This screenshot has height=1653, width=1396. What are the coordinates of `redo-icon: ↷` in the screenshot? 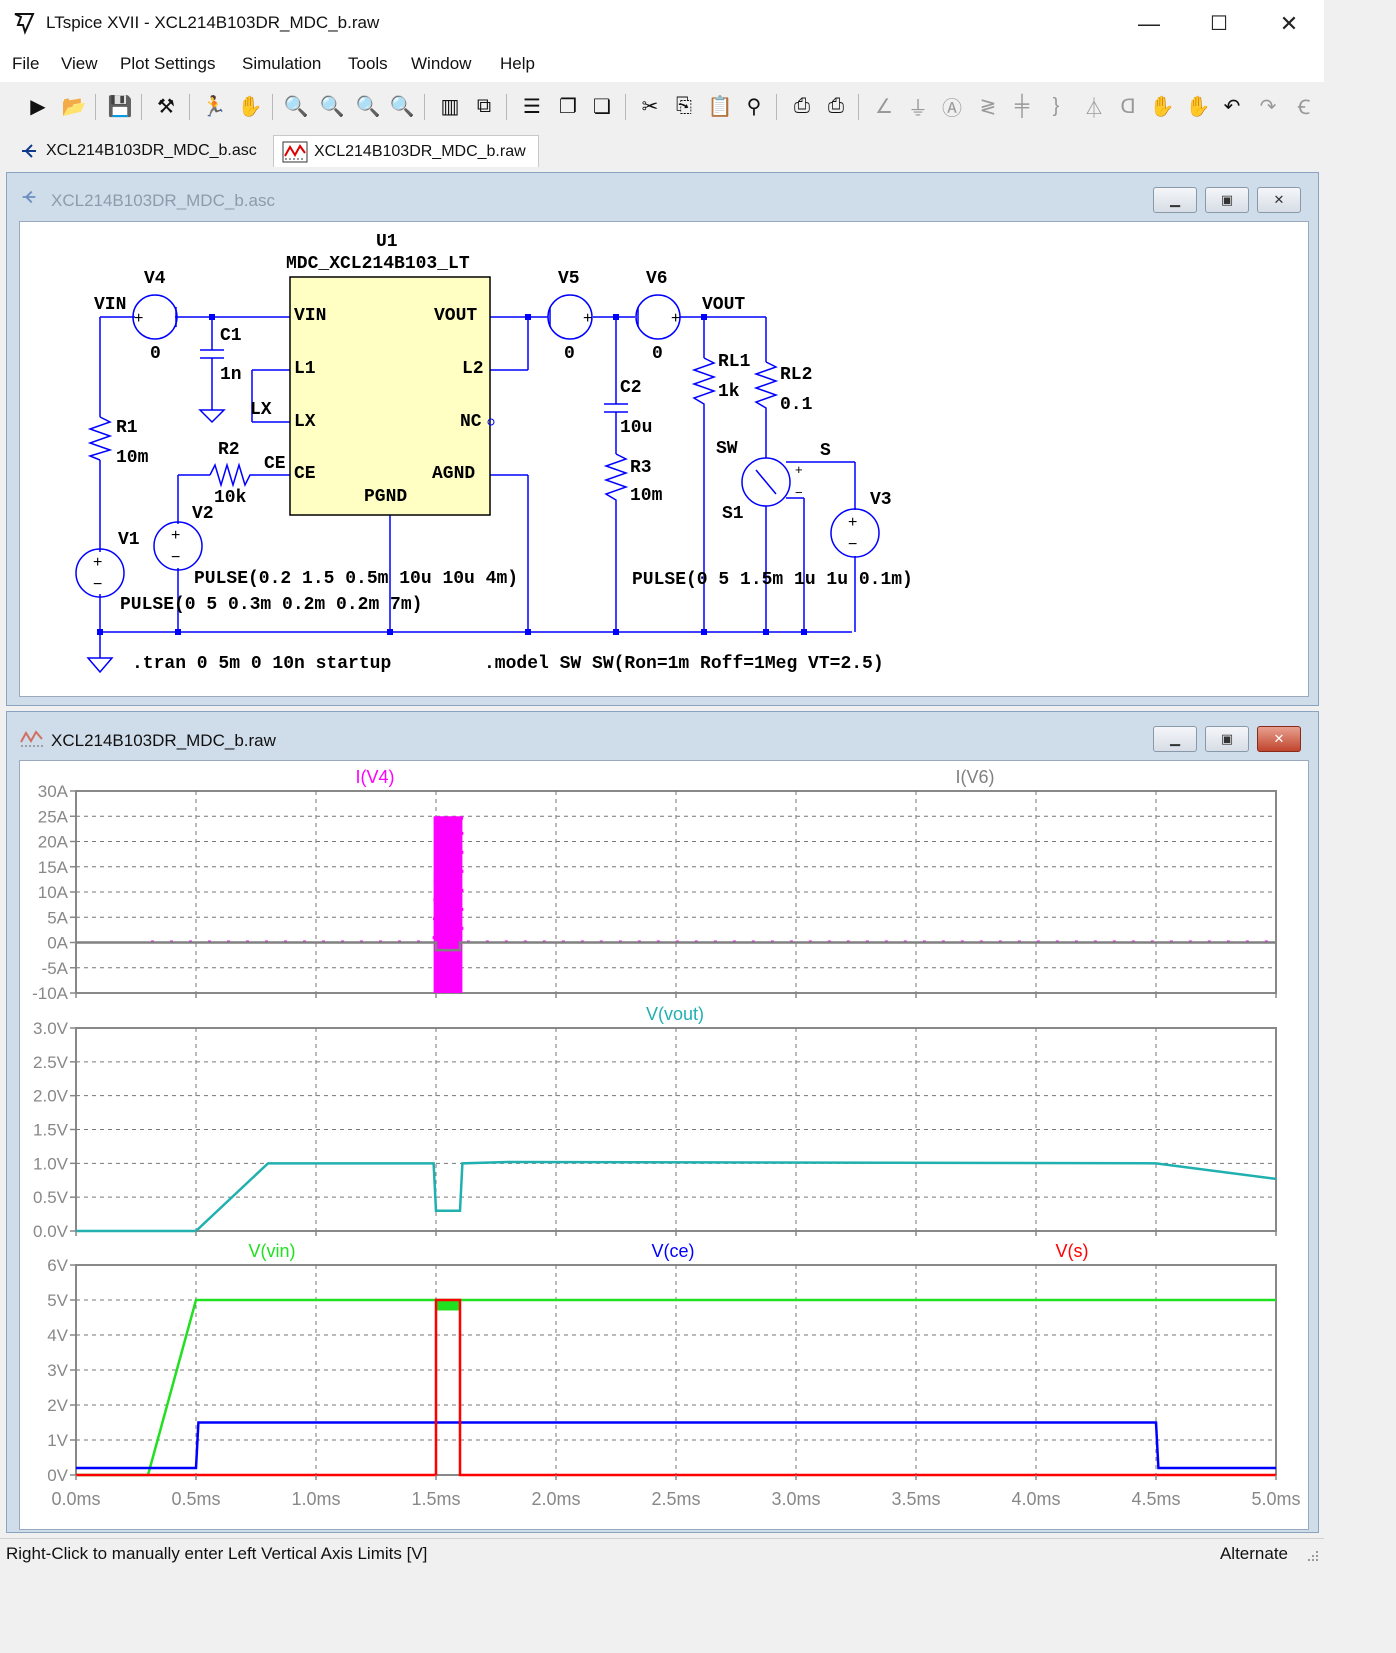 It's located at (1268, 106).